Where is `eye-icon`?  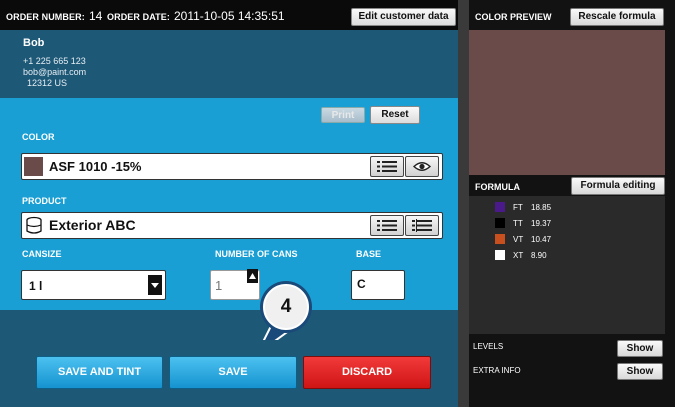
eye-icon is located at coordinates (422, 166).